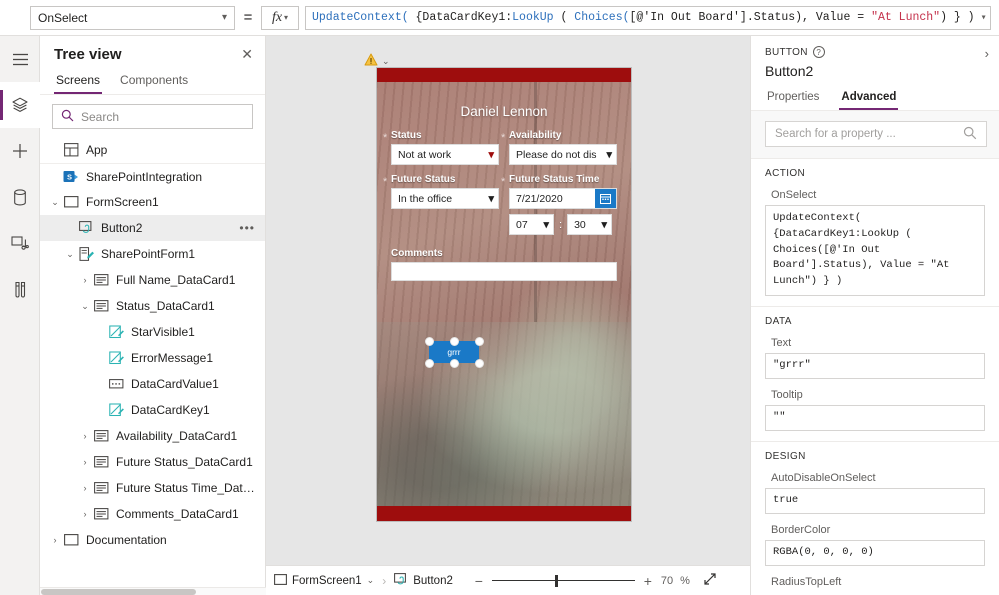 Image resolution: width=999 pixels, height=595 pixels. I want to click on formula-token: "At Lunch", so click(906, 17).